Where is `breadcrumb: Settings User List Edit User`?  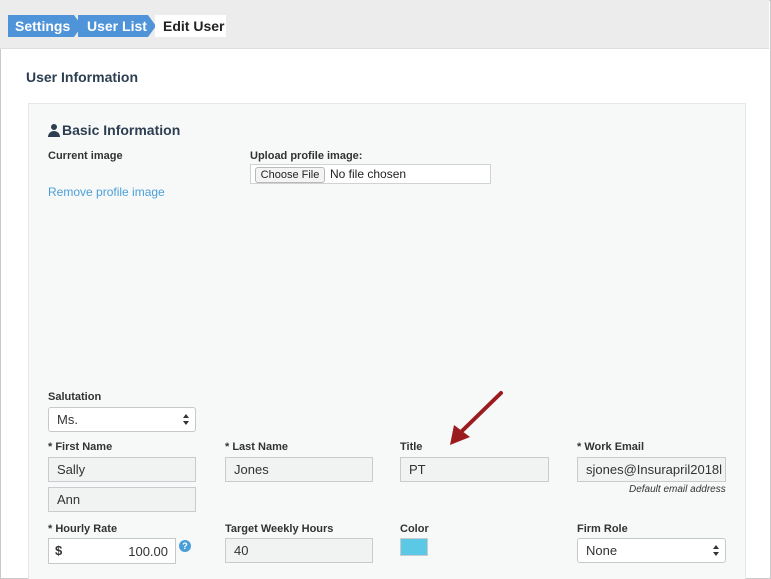
breadcrumb: Settings User List Edit User is located at coordinates (384, 24).